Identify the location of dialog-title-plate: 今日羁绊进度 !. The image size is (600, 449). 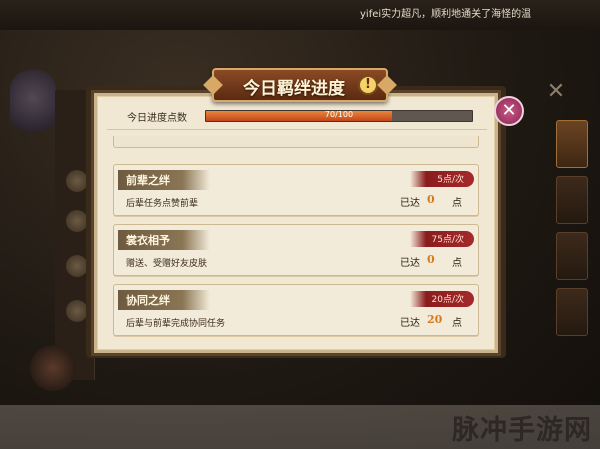
(300, 85).